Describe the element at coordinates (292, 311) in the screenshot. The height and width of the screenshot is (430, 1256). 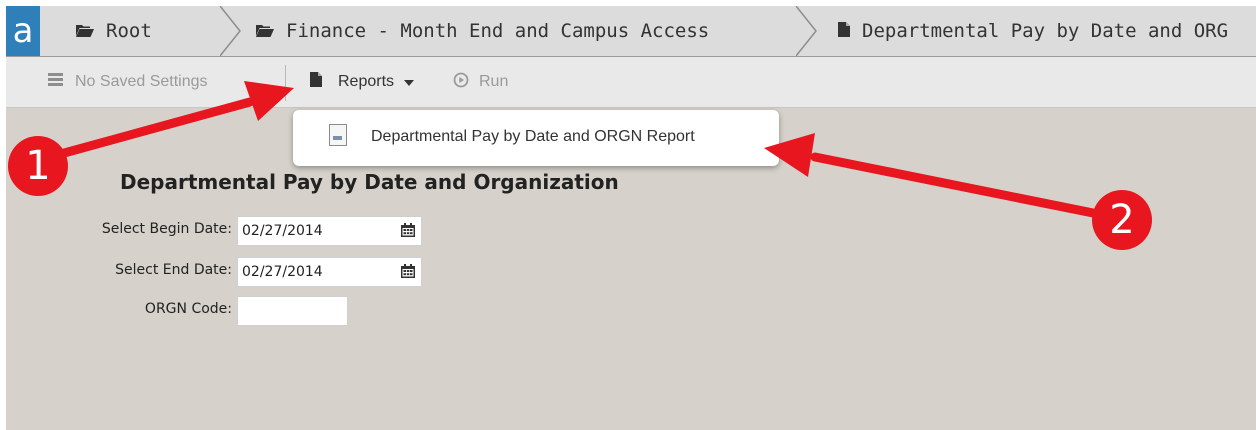
I see `orgn-code-input` at that location.